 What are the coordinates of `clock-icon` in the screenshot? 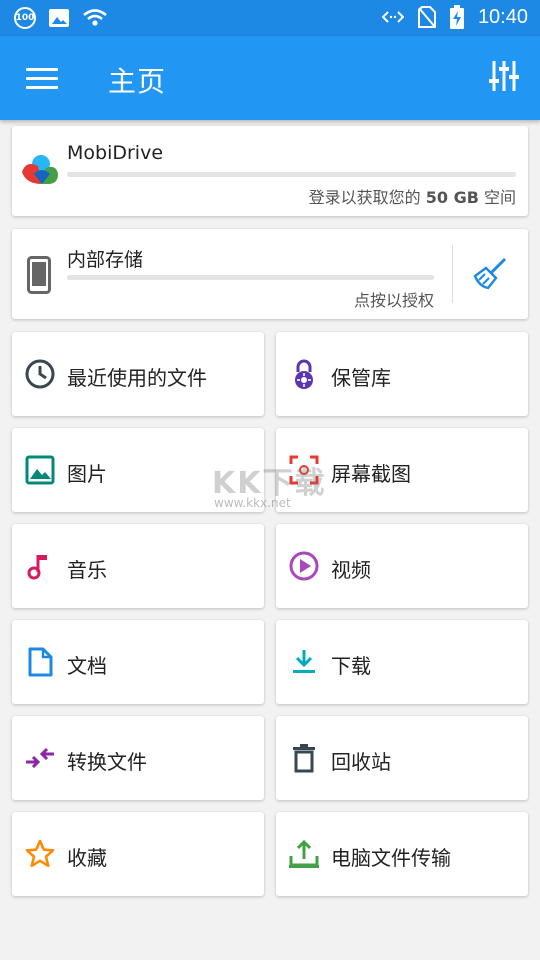 It's located at (40, 374).